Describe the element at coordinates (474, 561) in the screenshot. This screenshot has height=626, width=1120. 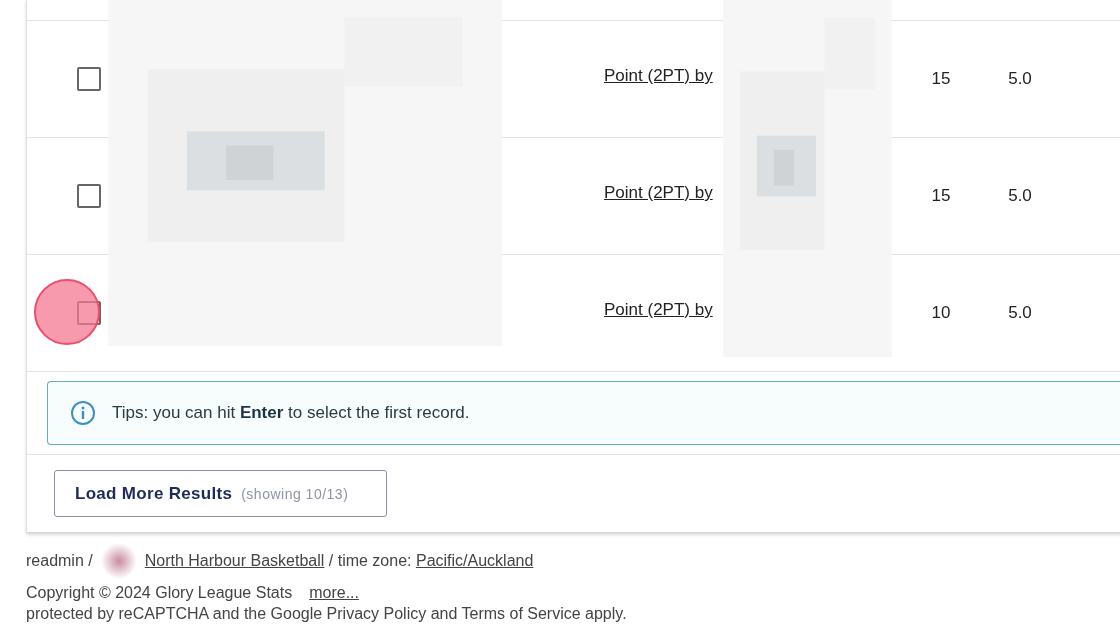
I see `timezone-link: Pacific/Auckland` at that location.